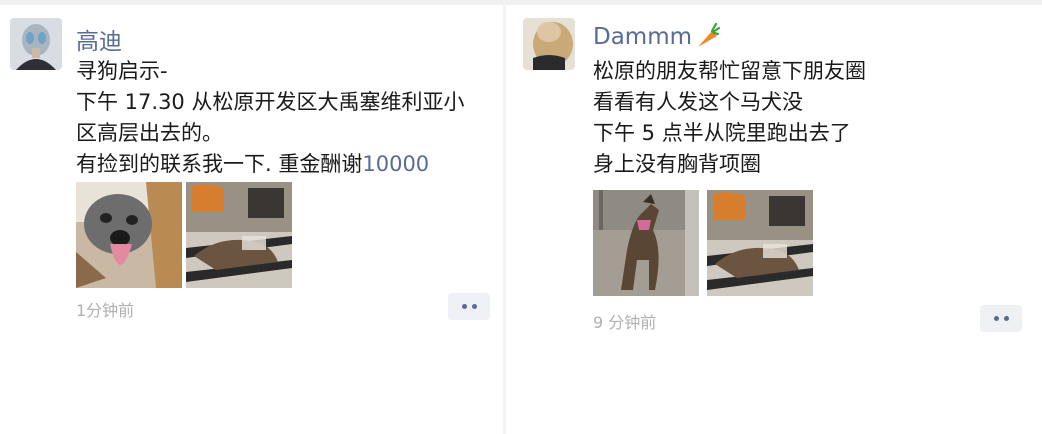  I want to click on post-line: 有捡到的联系我一下. 重金酬谢10000, so click(270, 164).